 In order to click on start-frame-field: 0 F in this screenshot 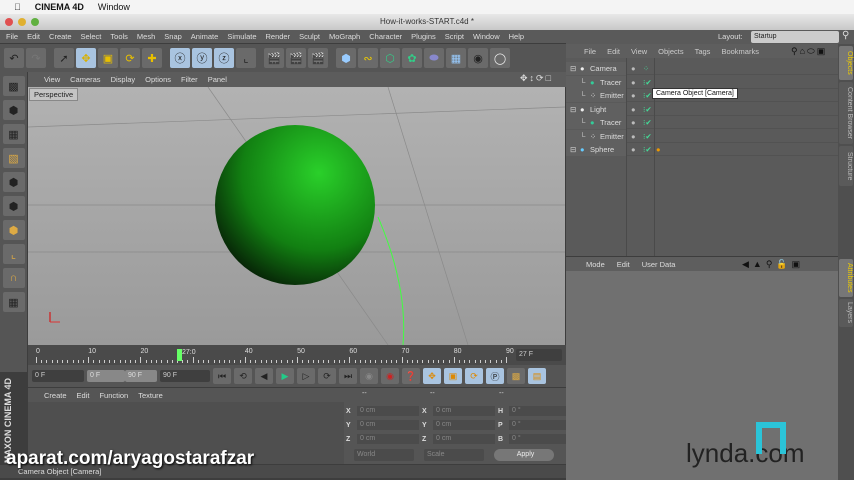, I will do `click(58, 376)`.